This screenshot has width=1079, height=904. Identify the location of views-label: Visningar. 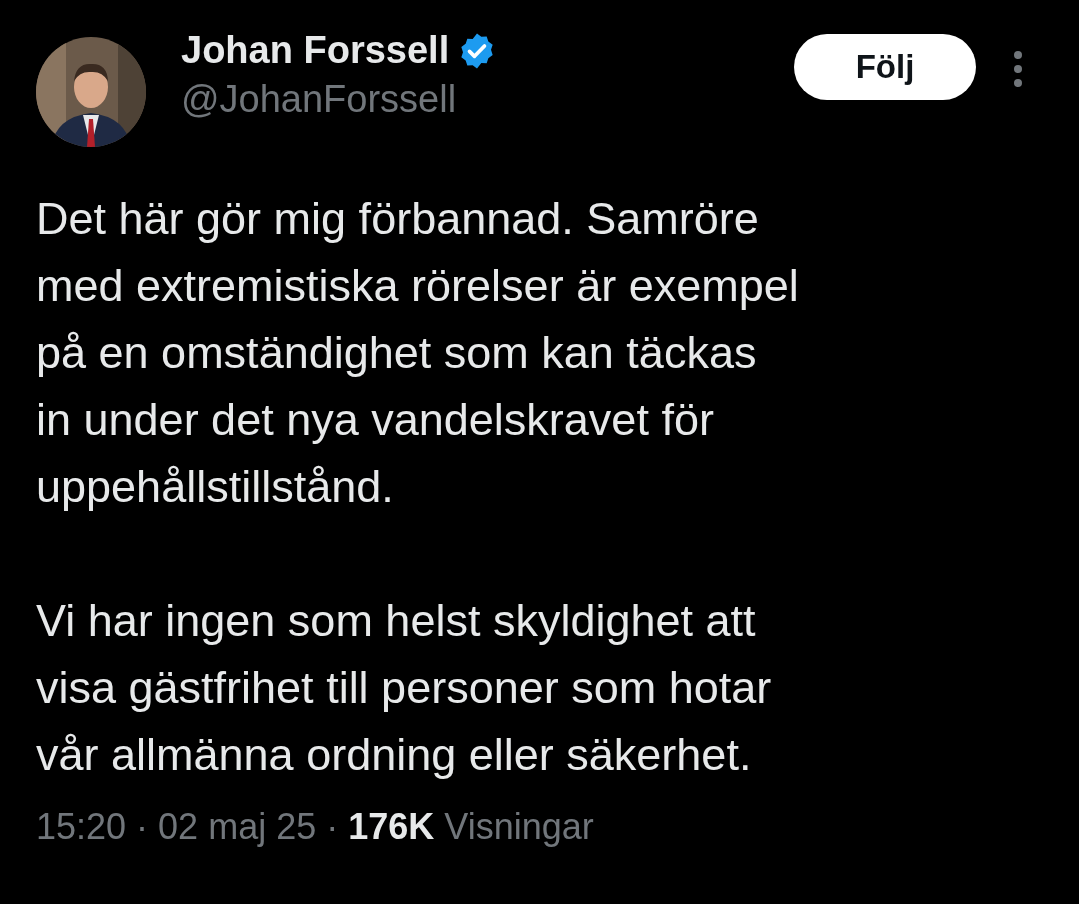
(519, 827).